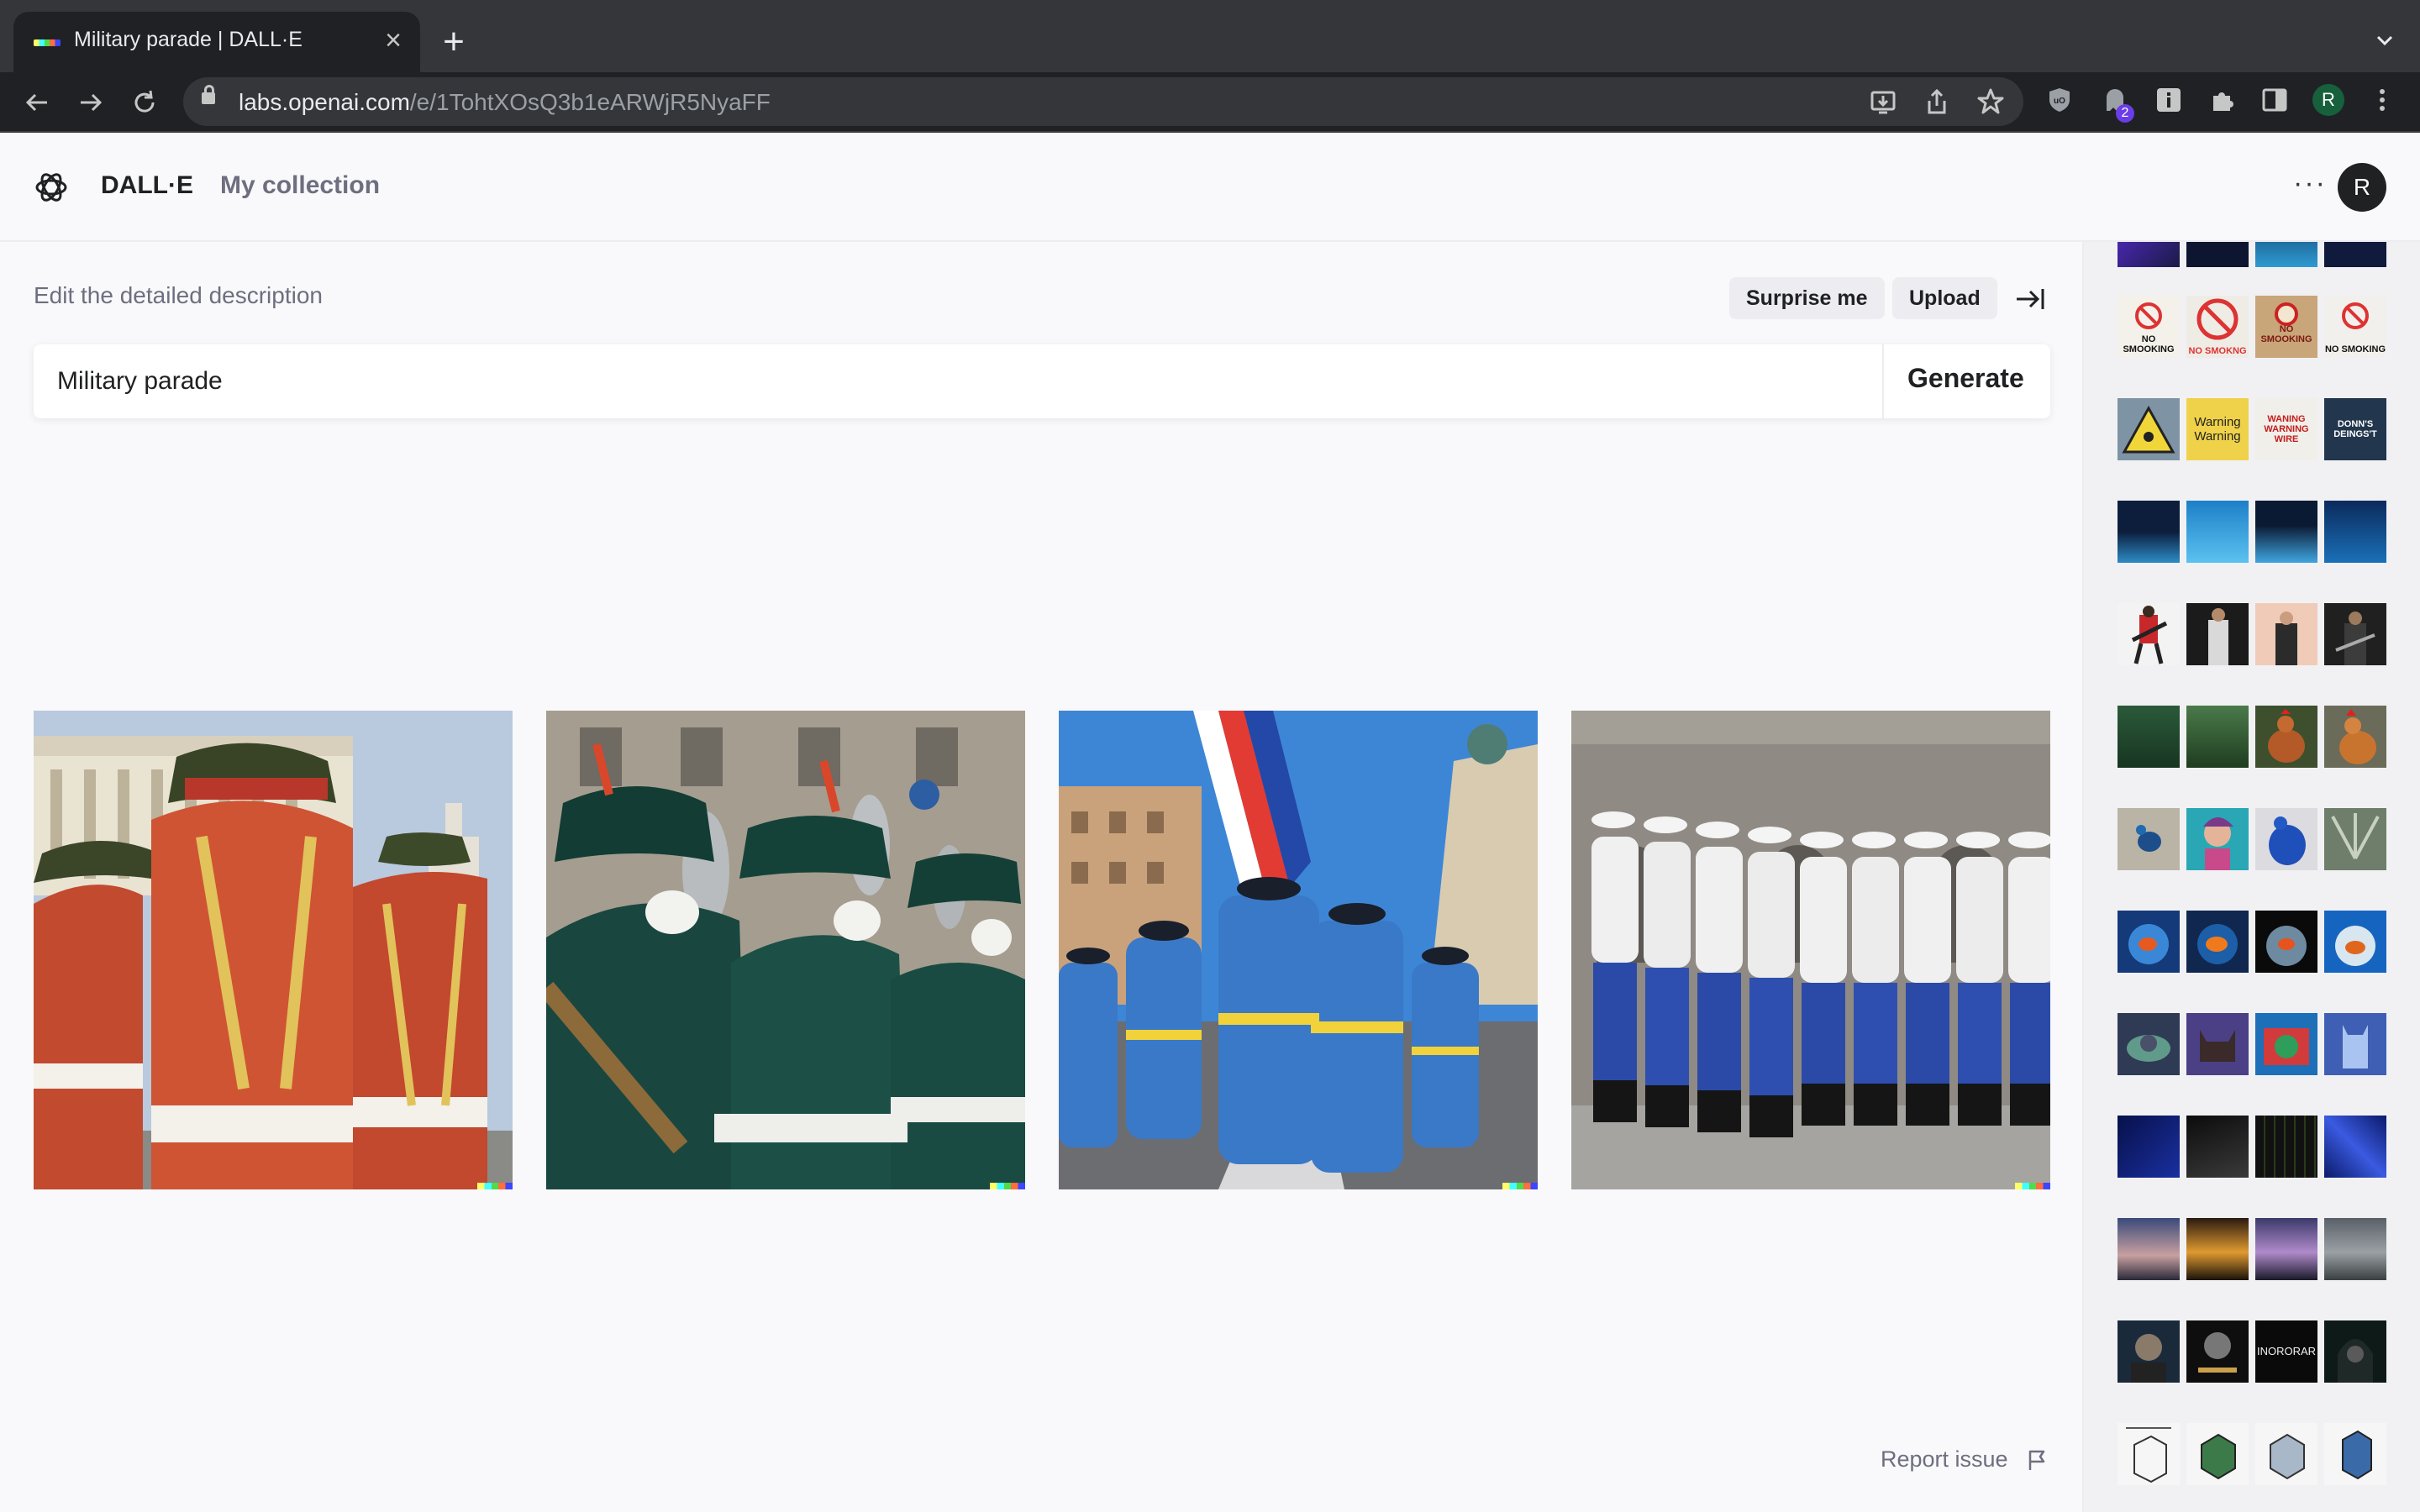  I want to click on history-thumbnail: INORORAR, so click(2286, 1351).